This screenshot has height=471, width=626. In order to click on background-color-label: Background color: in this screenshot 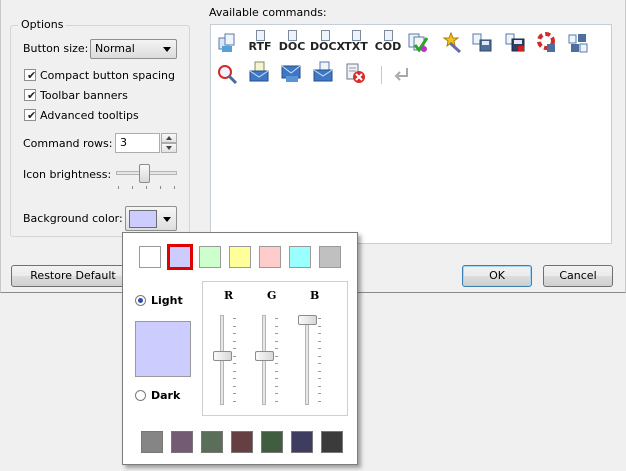, I will do `click(73, 218)`.